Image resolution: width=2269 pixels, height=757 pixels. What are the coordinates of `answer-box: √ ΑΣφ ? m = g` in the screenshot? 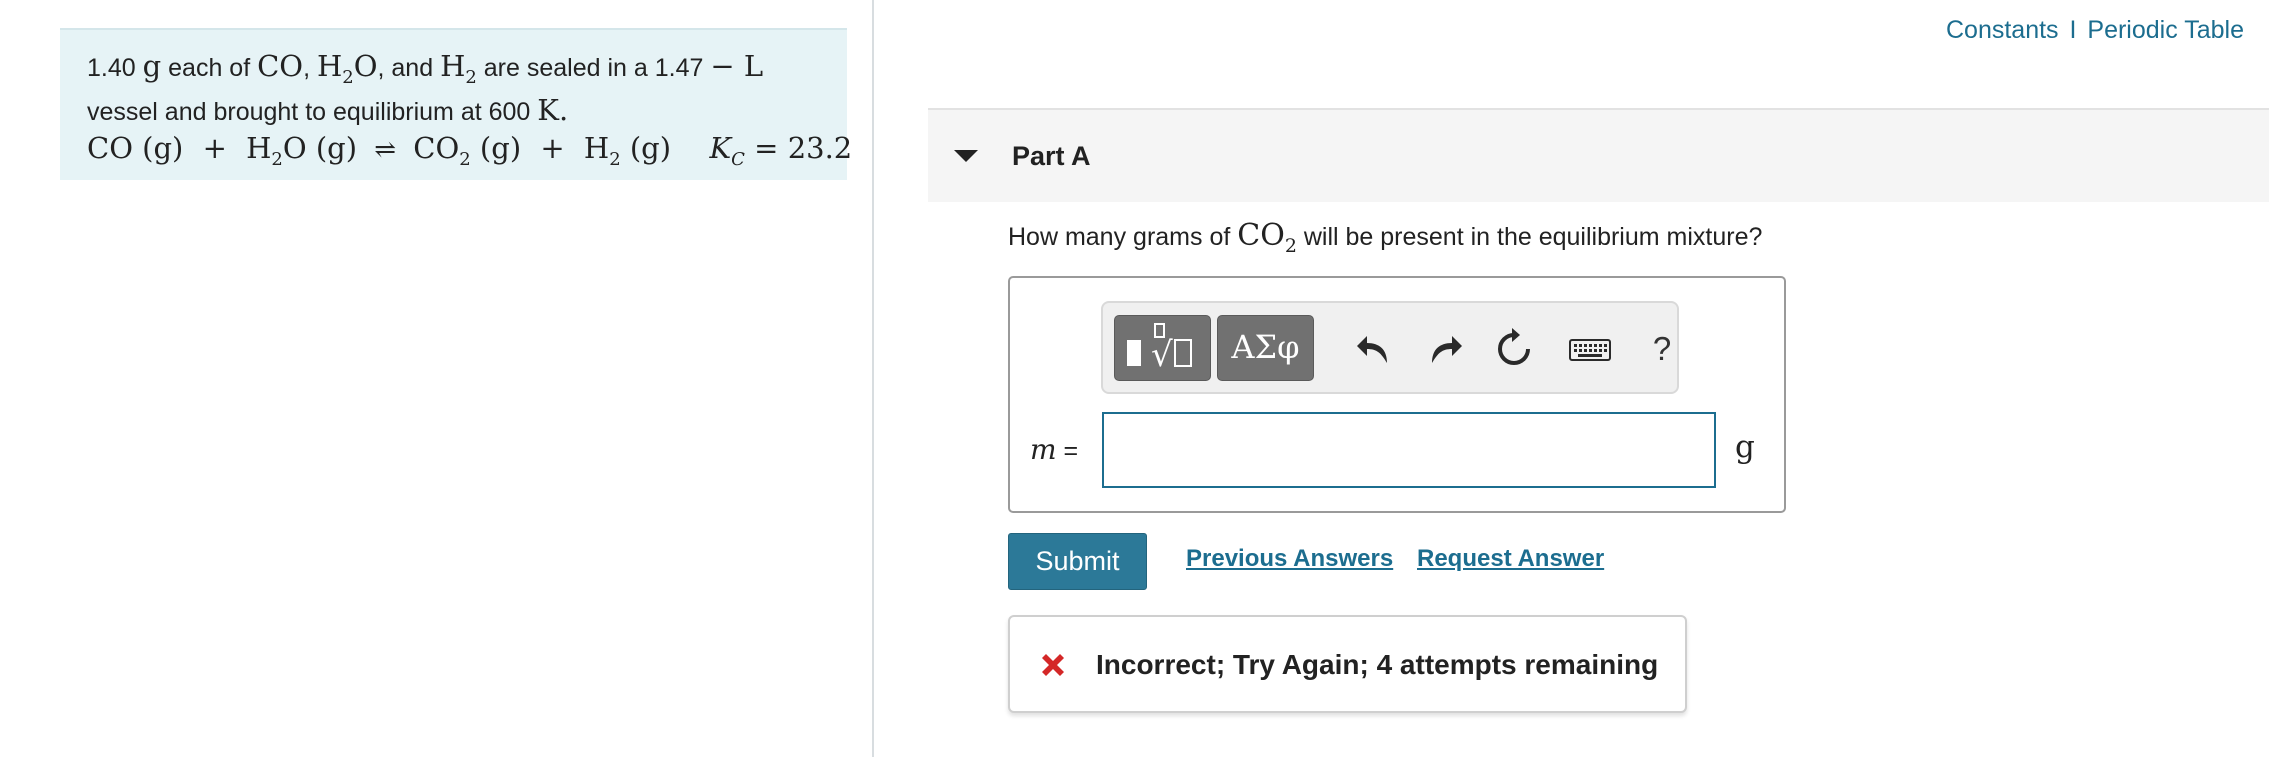 It's located at (1397, 394).